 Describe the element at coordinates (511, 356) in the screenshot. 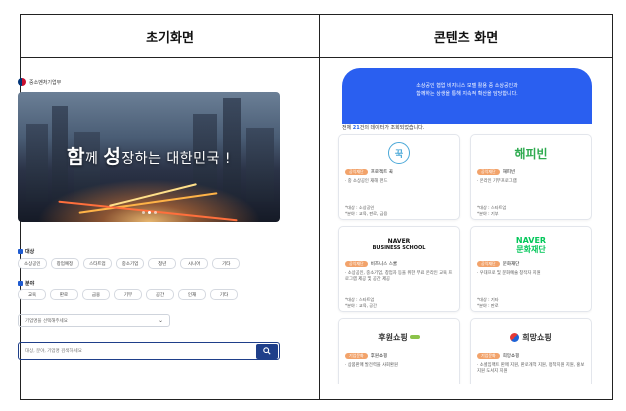

I see `card-title: 희망쇼핑` at that location.